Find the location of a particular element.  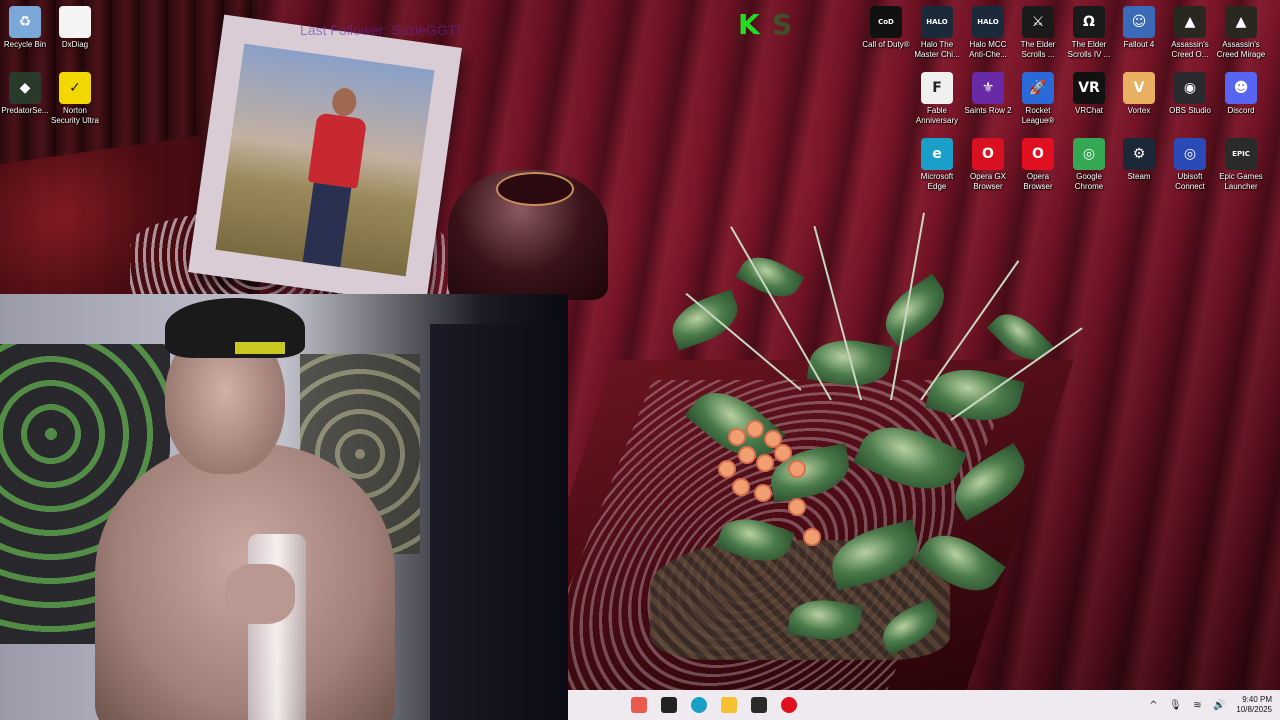

desktop-shortcut: ◎ Ubisoft Connect is located at coordinates (1190, 165).